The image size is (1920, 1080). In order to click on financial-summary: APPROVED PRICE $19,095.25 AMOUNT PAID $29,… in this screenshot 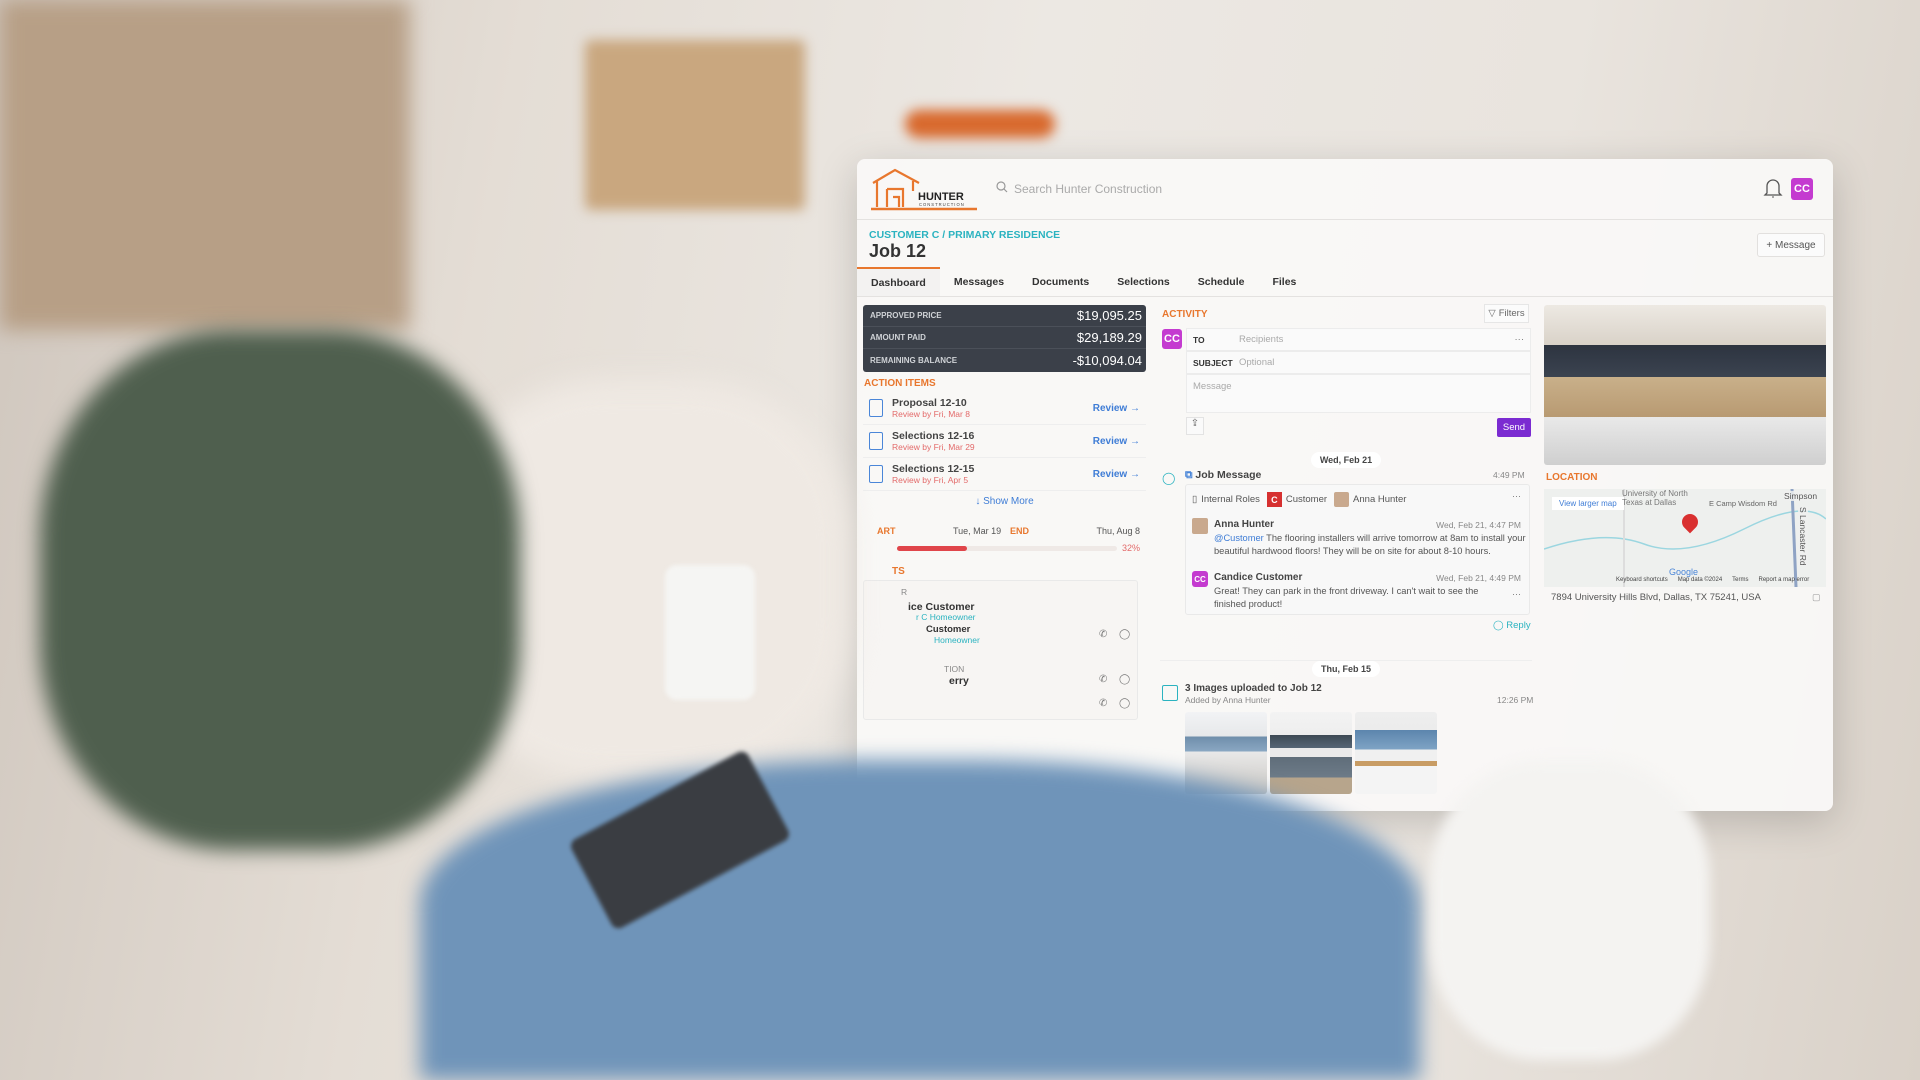, I will do `click(1004, 338)`.